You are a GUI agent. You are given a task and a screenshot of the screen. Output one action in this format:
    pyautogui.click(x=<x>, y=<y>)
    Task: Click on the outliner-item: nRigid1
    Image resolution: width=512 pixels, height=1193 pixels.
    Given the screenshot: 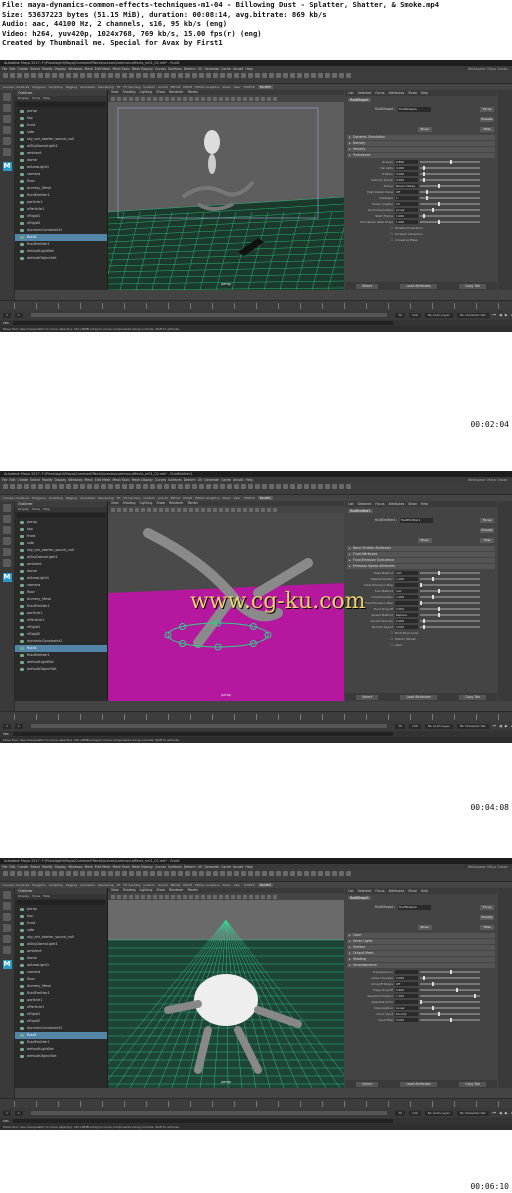 What is the action you would take?
    pyautogui.click(x=61, y=627)
    